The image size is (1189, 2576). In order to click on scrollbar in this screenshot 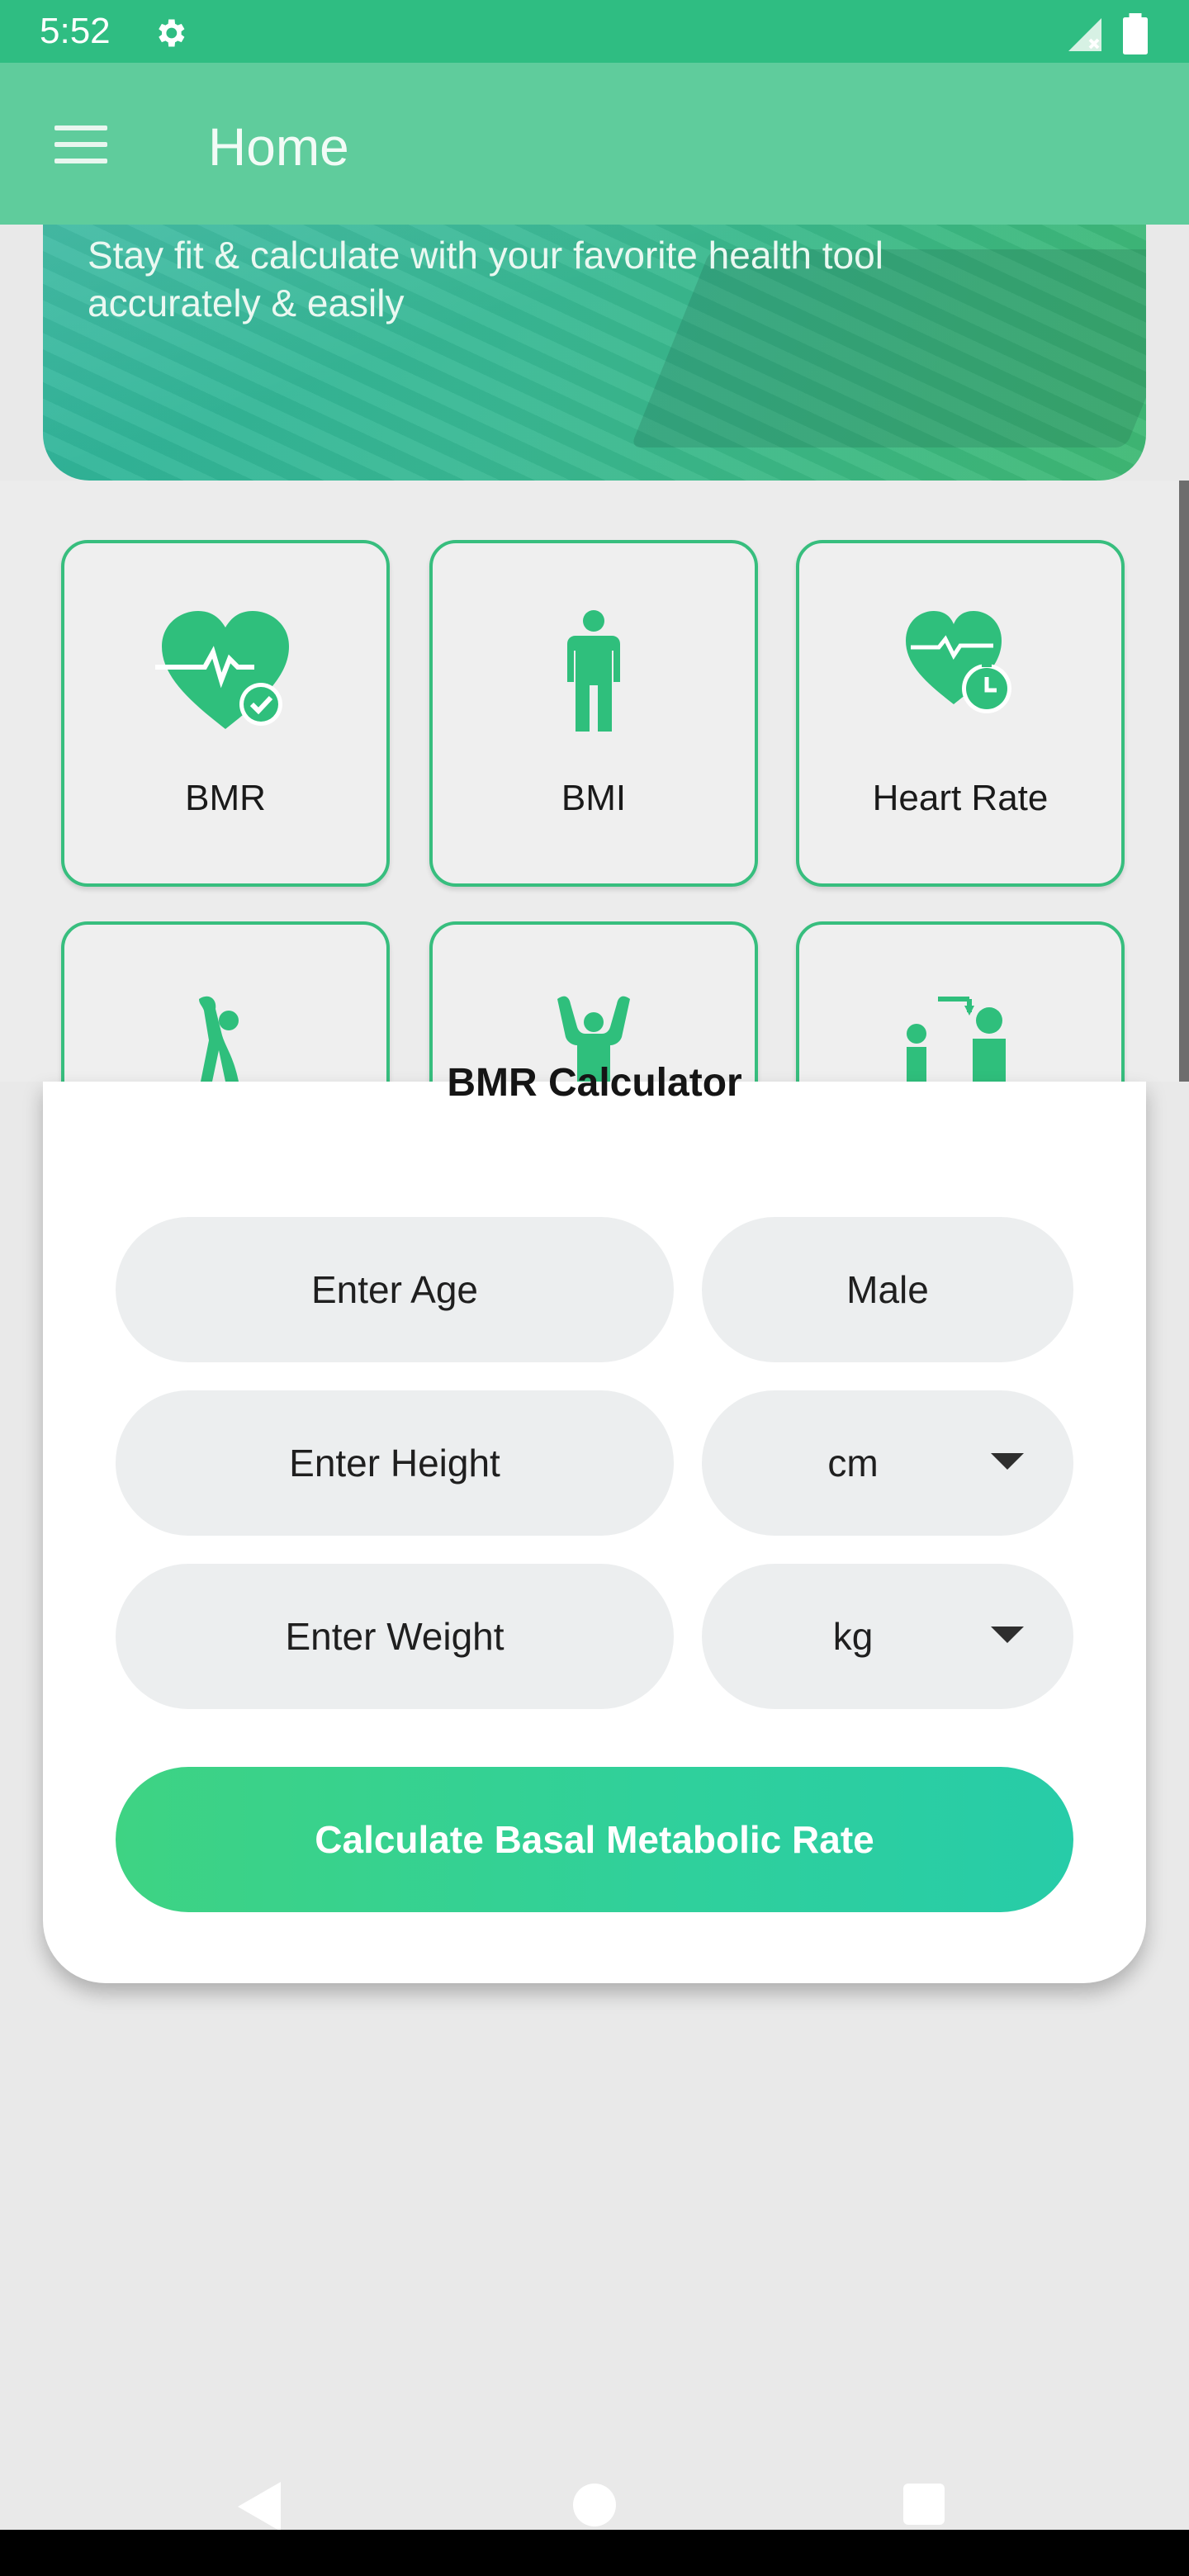, I will do `click(1184, 781)`.